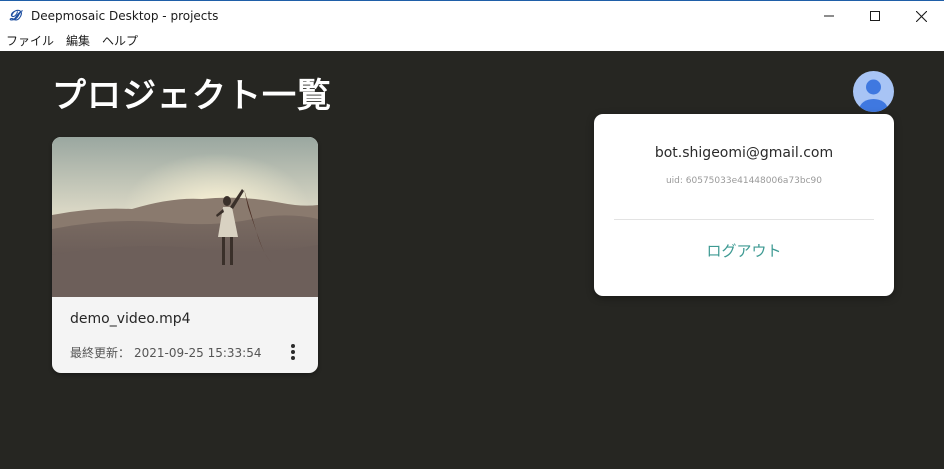  I want to click on project-card: demo_video.mp4 最終更新： 2021-09-25 15:33:54, so click(185, 255).